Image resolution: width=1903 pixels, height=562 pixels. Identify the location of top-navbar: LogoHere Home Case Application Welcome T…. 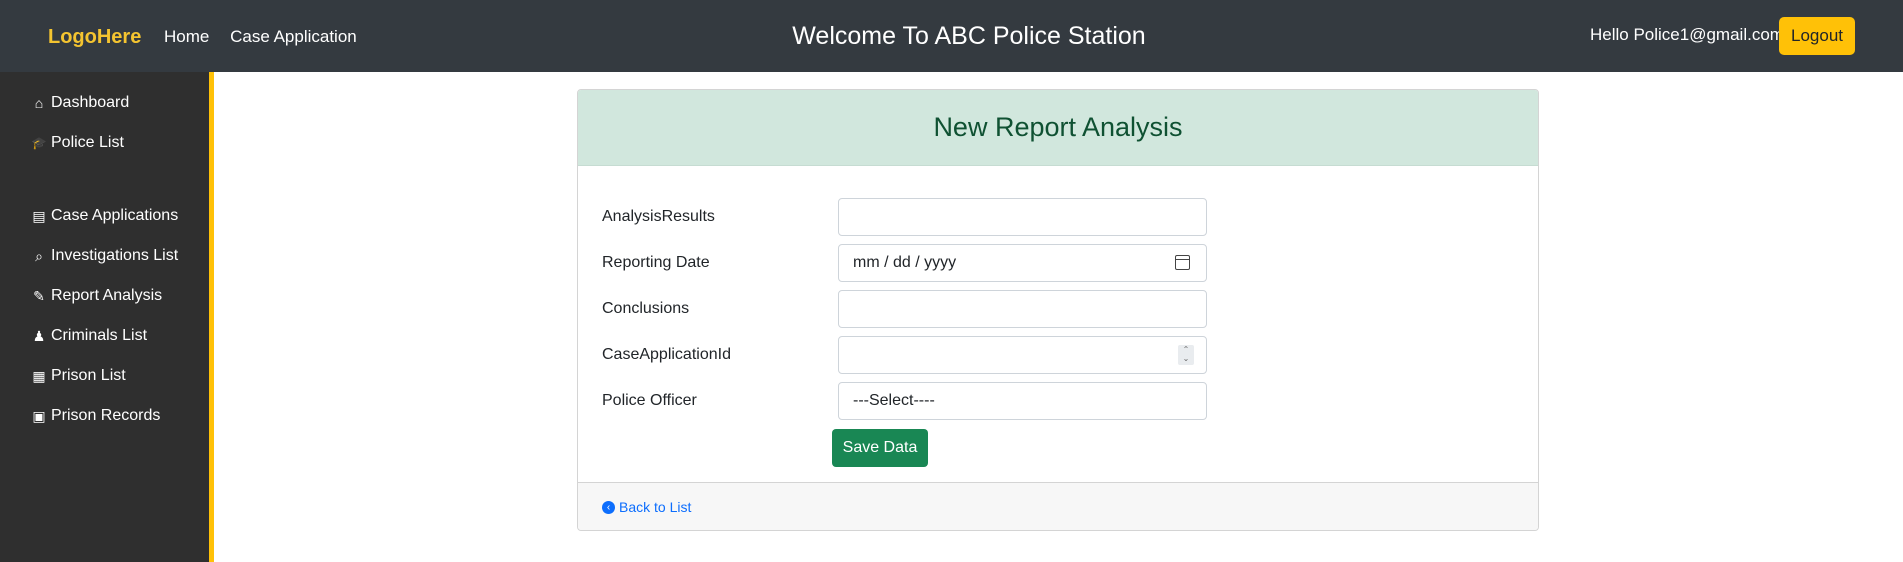
(951, 36).